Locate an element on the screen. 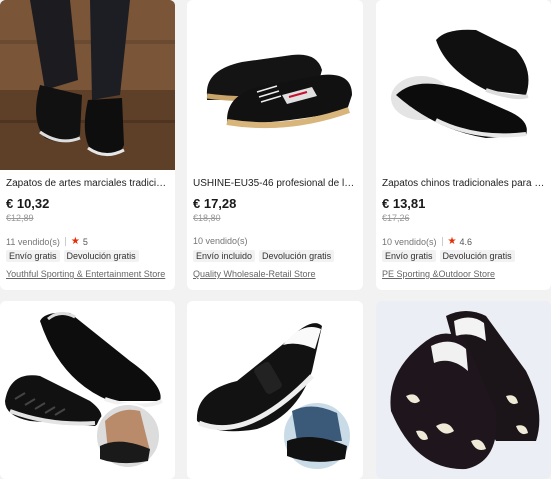  tag-row: Envío incluido Devolución gratis is located at coordinates (264, 256).